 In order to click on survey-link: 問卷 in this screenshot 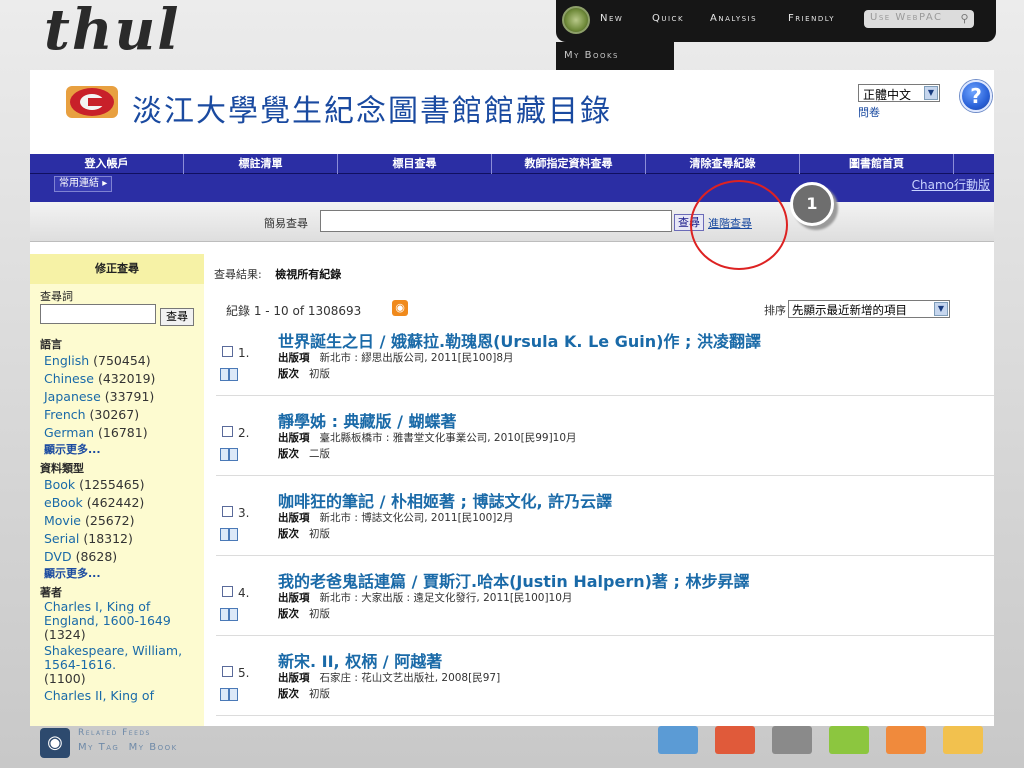, I will do `click(869, 112)`.